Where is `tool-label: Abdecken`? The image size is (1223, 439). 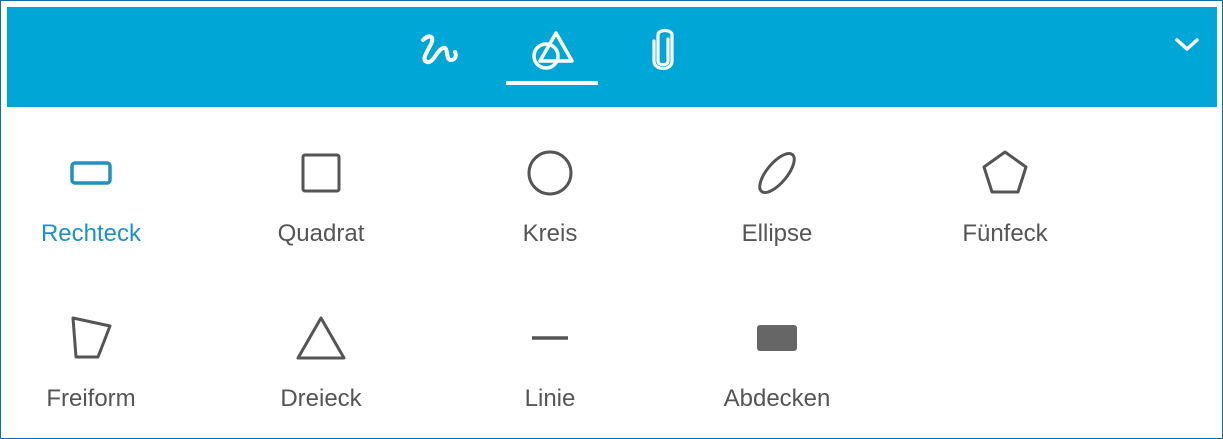
tool-label: Abdecken is located at coordinates (777, 398).